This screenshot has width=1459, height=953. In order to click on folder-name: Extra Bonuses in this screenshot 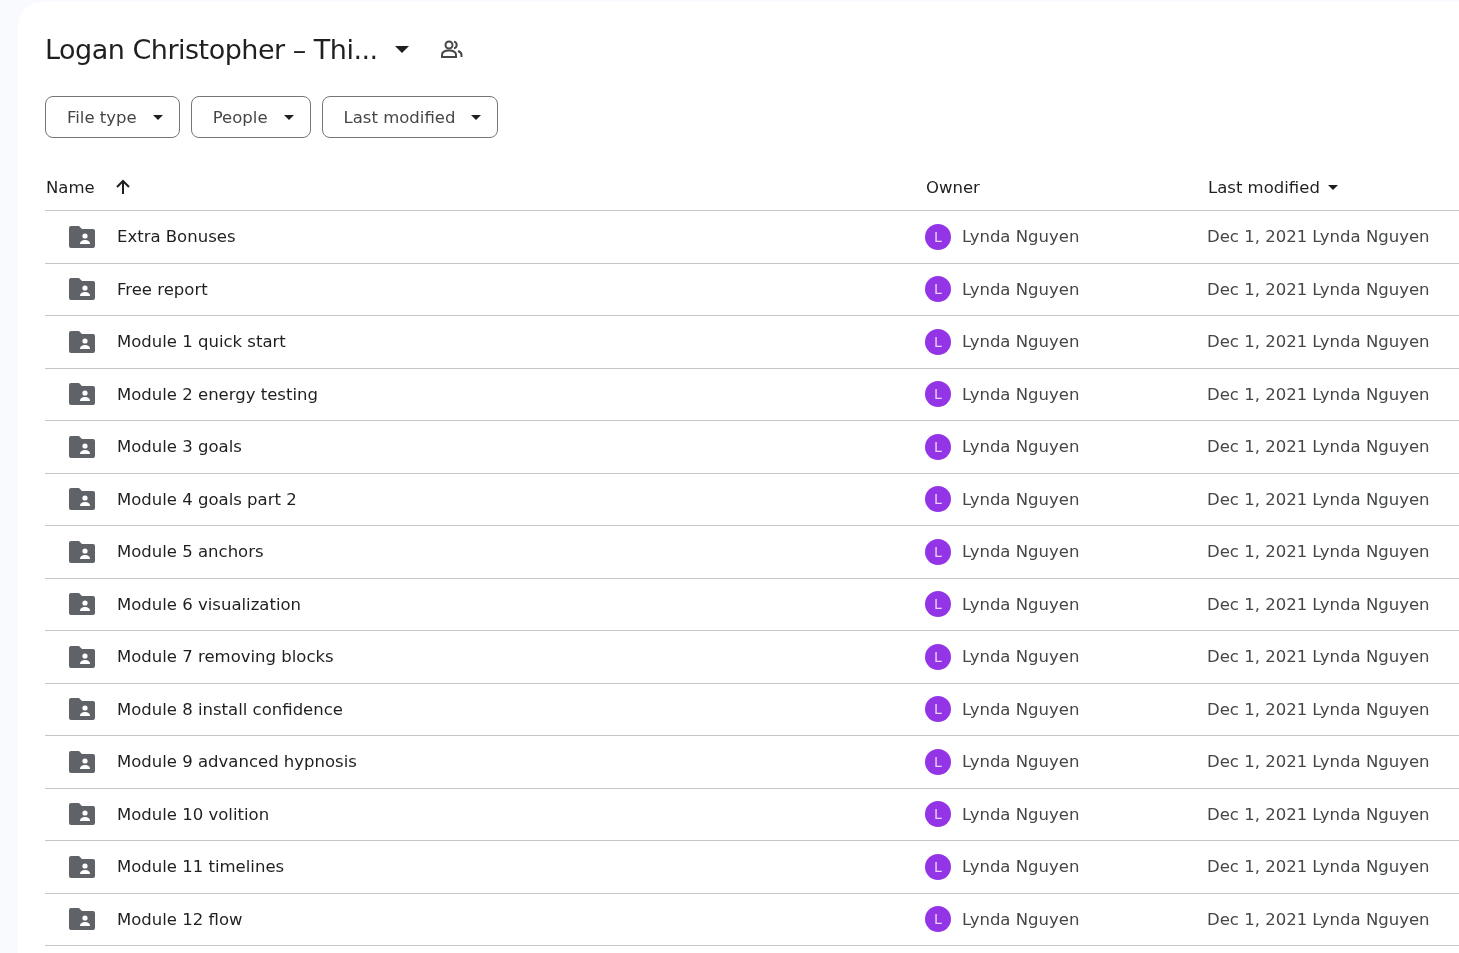, I will do `click(176, 237)`.